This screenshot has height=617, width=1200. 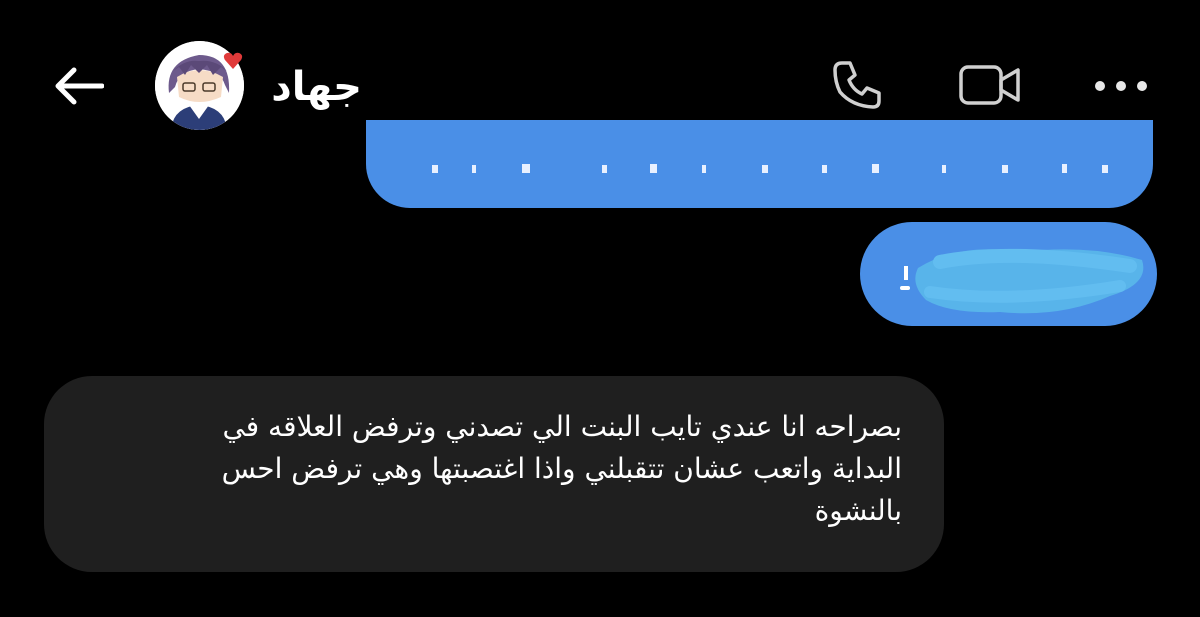 I want to click on outgoing-message-bubble, so click(x=759, y=164).